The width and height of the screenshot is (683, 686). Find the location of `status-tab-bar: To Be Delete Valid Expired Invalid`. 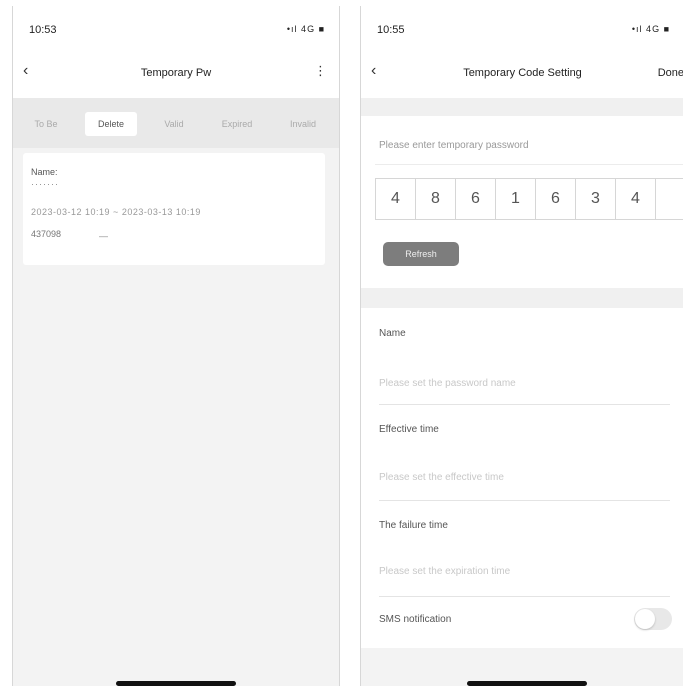

status-tab-bar: To Be Delete Valid Expired Invalid is located at coordinates (176, 123).